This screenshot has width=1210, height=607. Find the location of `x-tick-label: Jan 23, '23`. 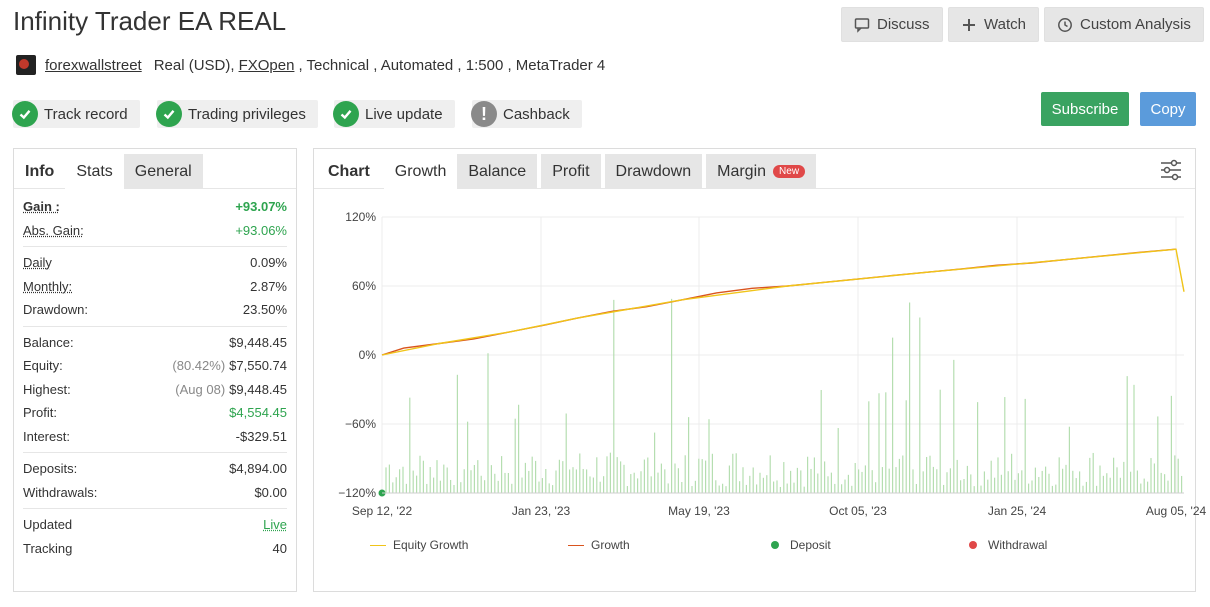

x-tick-label: Jan 23, '23 is located at coordinates (541, 511).